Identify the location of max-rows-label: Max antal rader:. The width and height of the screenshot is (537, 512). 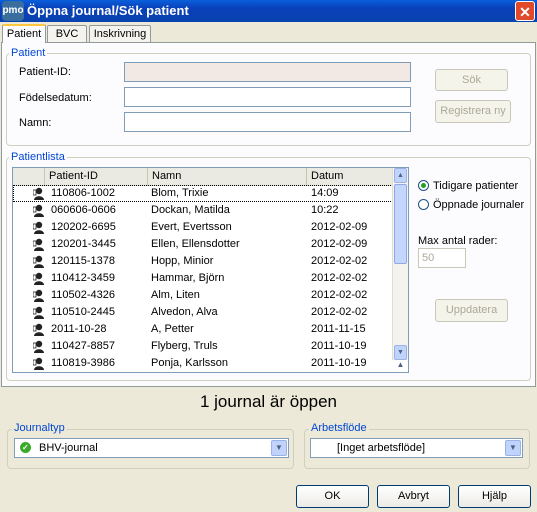
(458, 241).